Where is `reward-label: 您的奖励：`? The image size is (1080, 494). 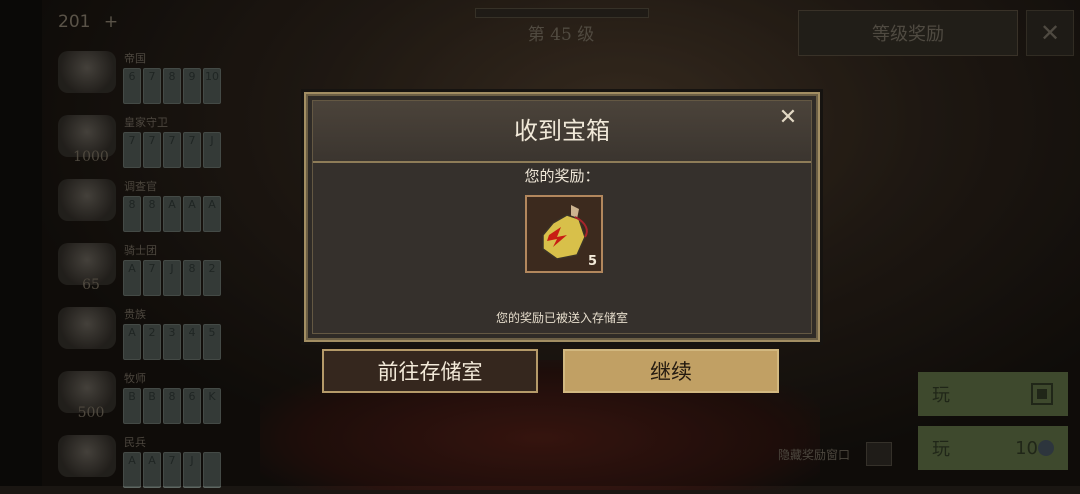
reward-label: 您的奖励： is located at coordinates (562, 176).